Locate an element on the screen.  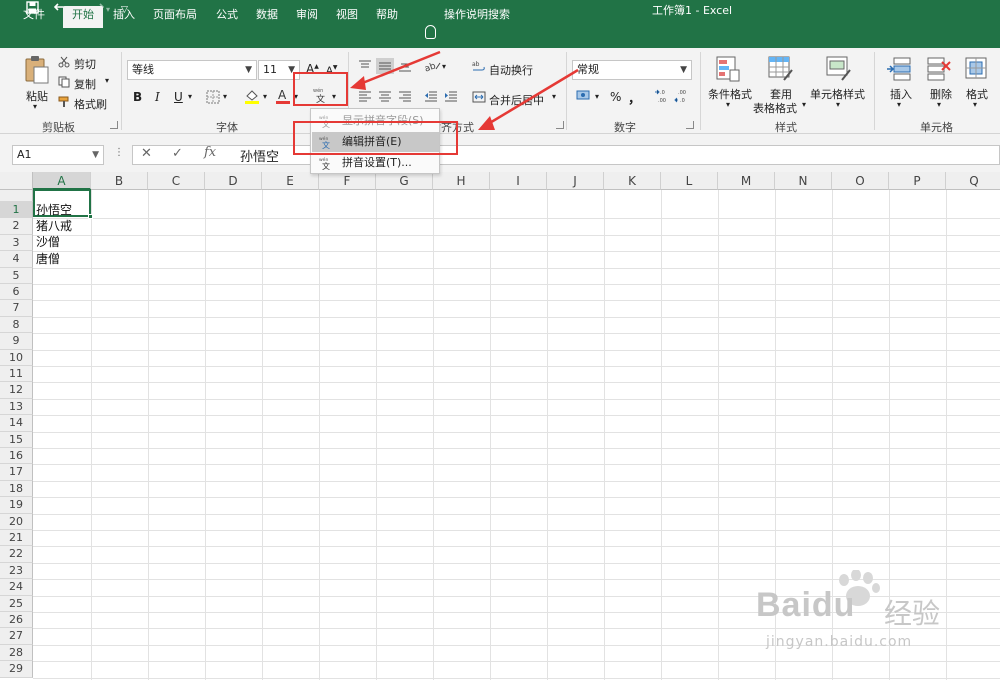
watermark-brand: Baidu is located at coordinates (806, 605).